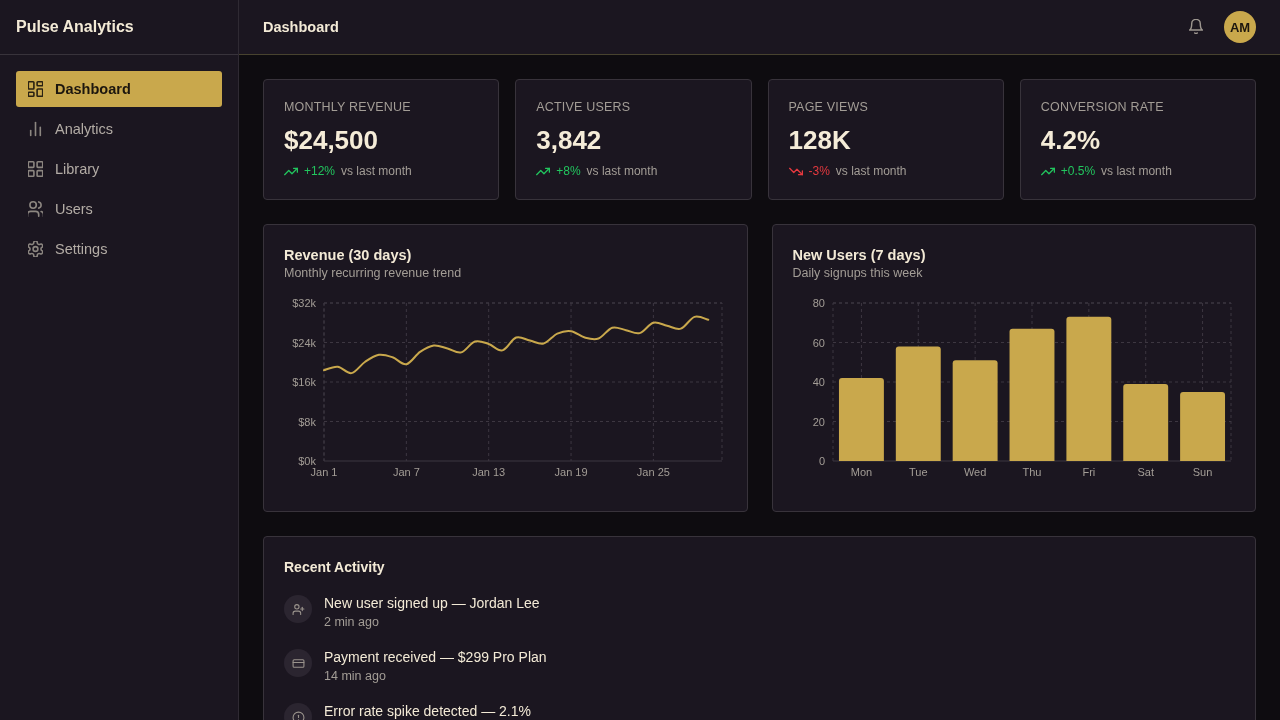 The height and width of the screenshot is (720, 1280). I want to click on axis-label: 80, so click(818, 303).